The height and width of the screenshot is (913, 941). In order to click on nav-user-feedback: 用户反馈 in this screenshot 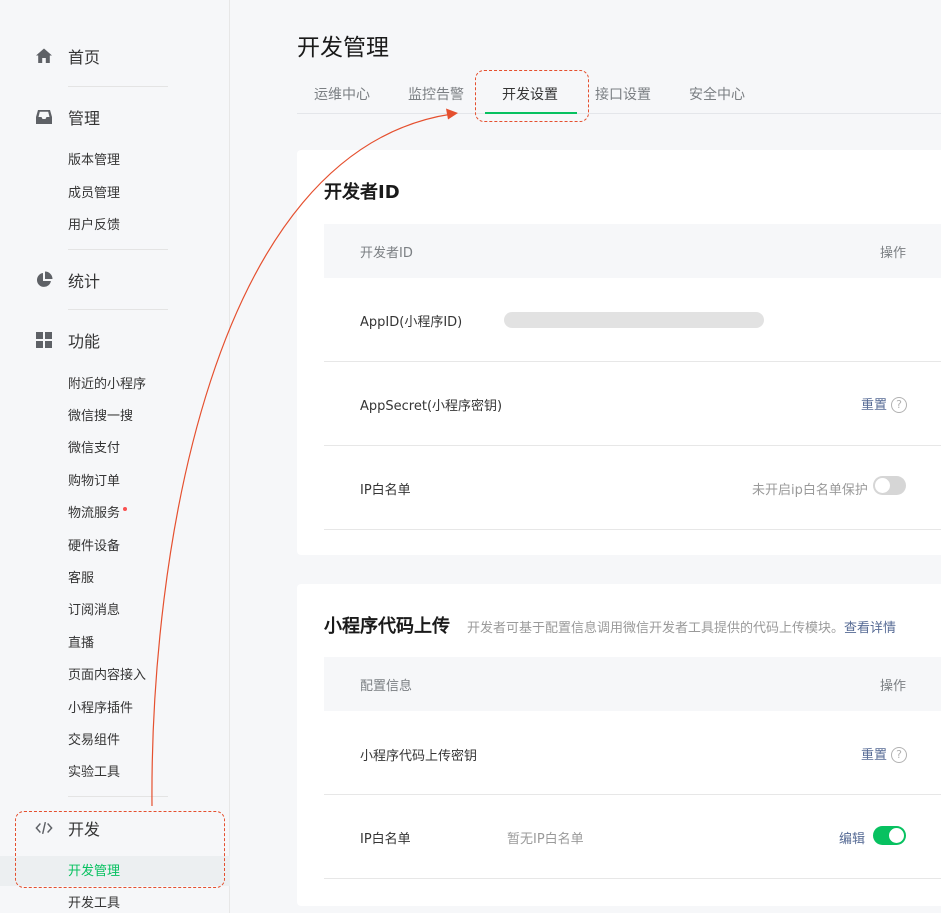, I will do `click(94, 226)`.